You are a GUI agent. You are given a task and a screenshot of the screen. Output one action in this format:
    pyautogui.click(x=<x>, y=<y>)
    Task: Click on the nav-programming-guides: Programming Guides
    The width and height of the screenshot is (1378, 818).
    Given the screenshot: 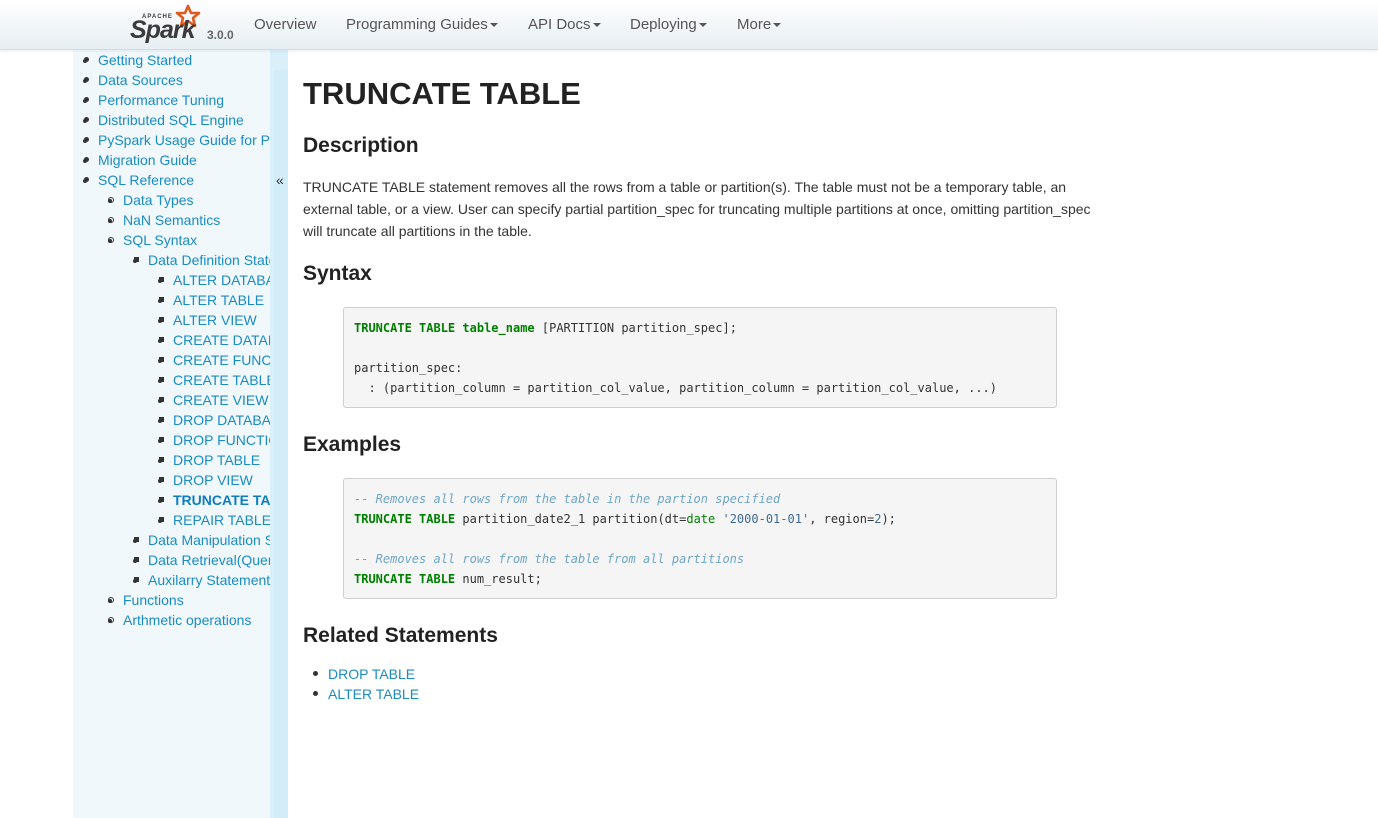 What is the action you would take?
    pyautogui.click(x=422, y=24)
    